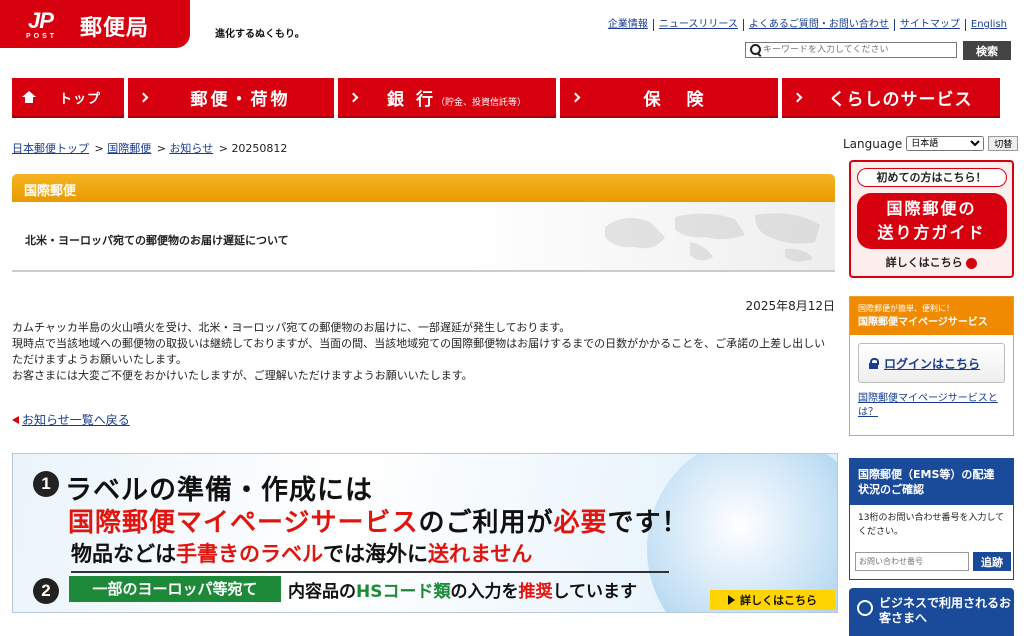 This screenshot has width=1024, height=636. What do you see at coordinates (865, 608) in the screenshot?
I see `person-icon` at bounding box center [865, 608].